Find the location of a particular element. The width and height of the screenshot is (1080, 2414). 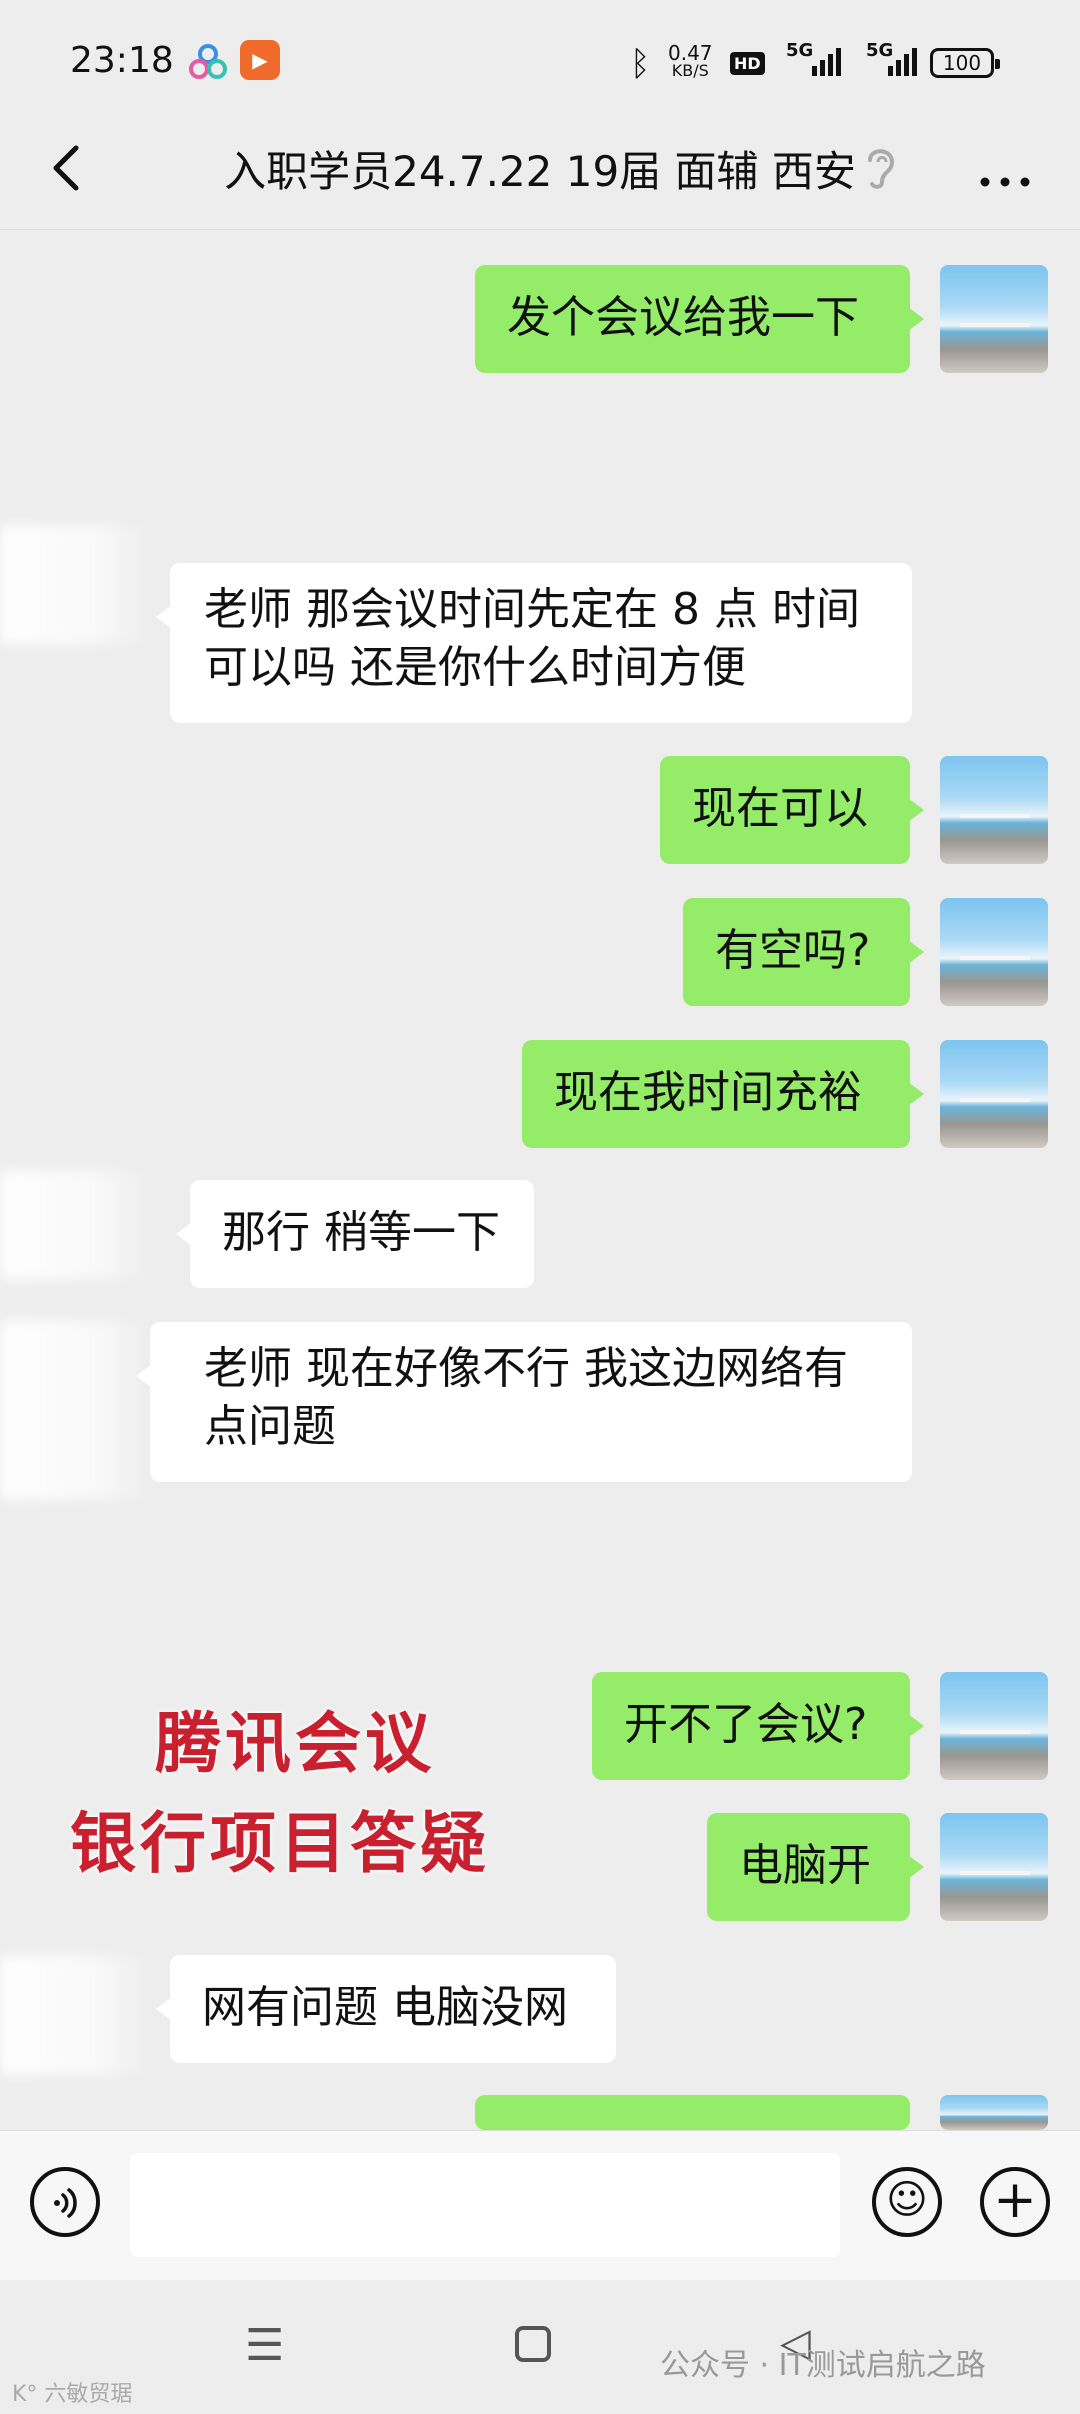

ear-icon is located at coordinates (881, 169).